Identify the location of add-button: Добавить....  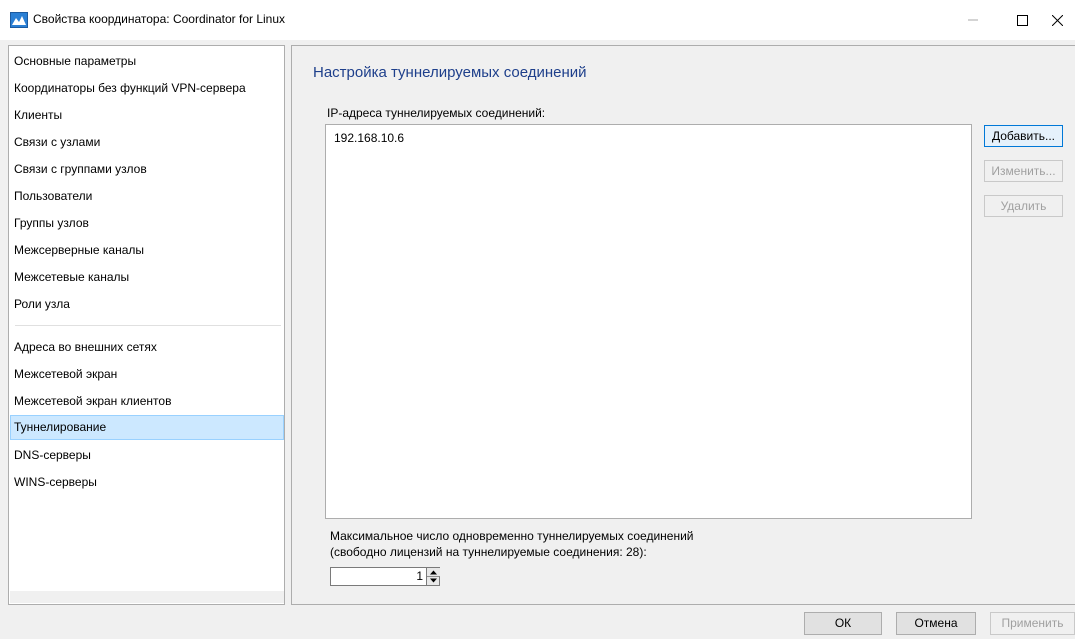
(1023, 136).